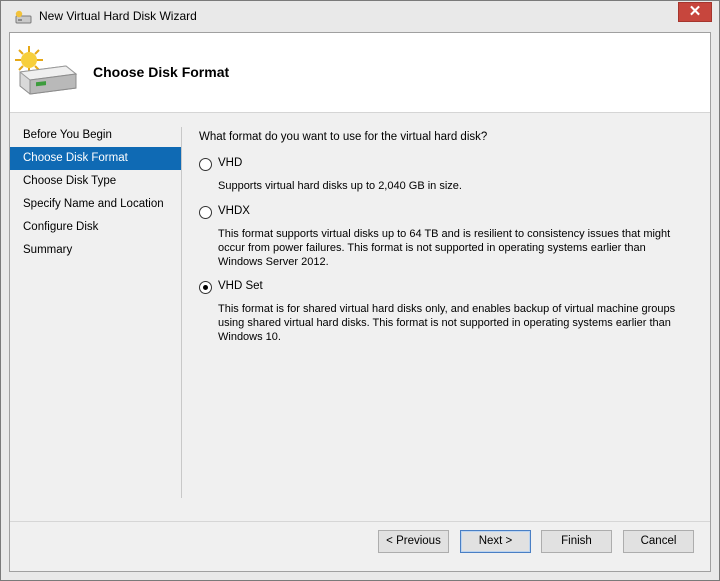  What do you see at coordinates (360, 73) in the screenshot?
I see `wizard-header: Choose Disk Format` at bounding box center [360, 73].